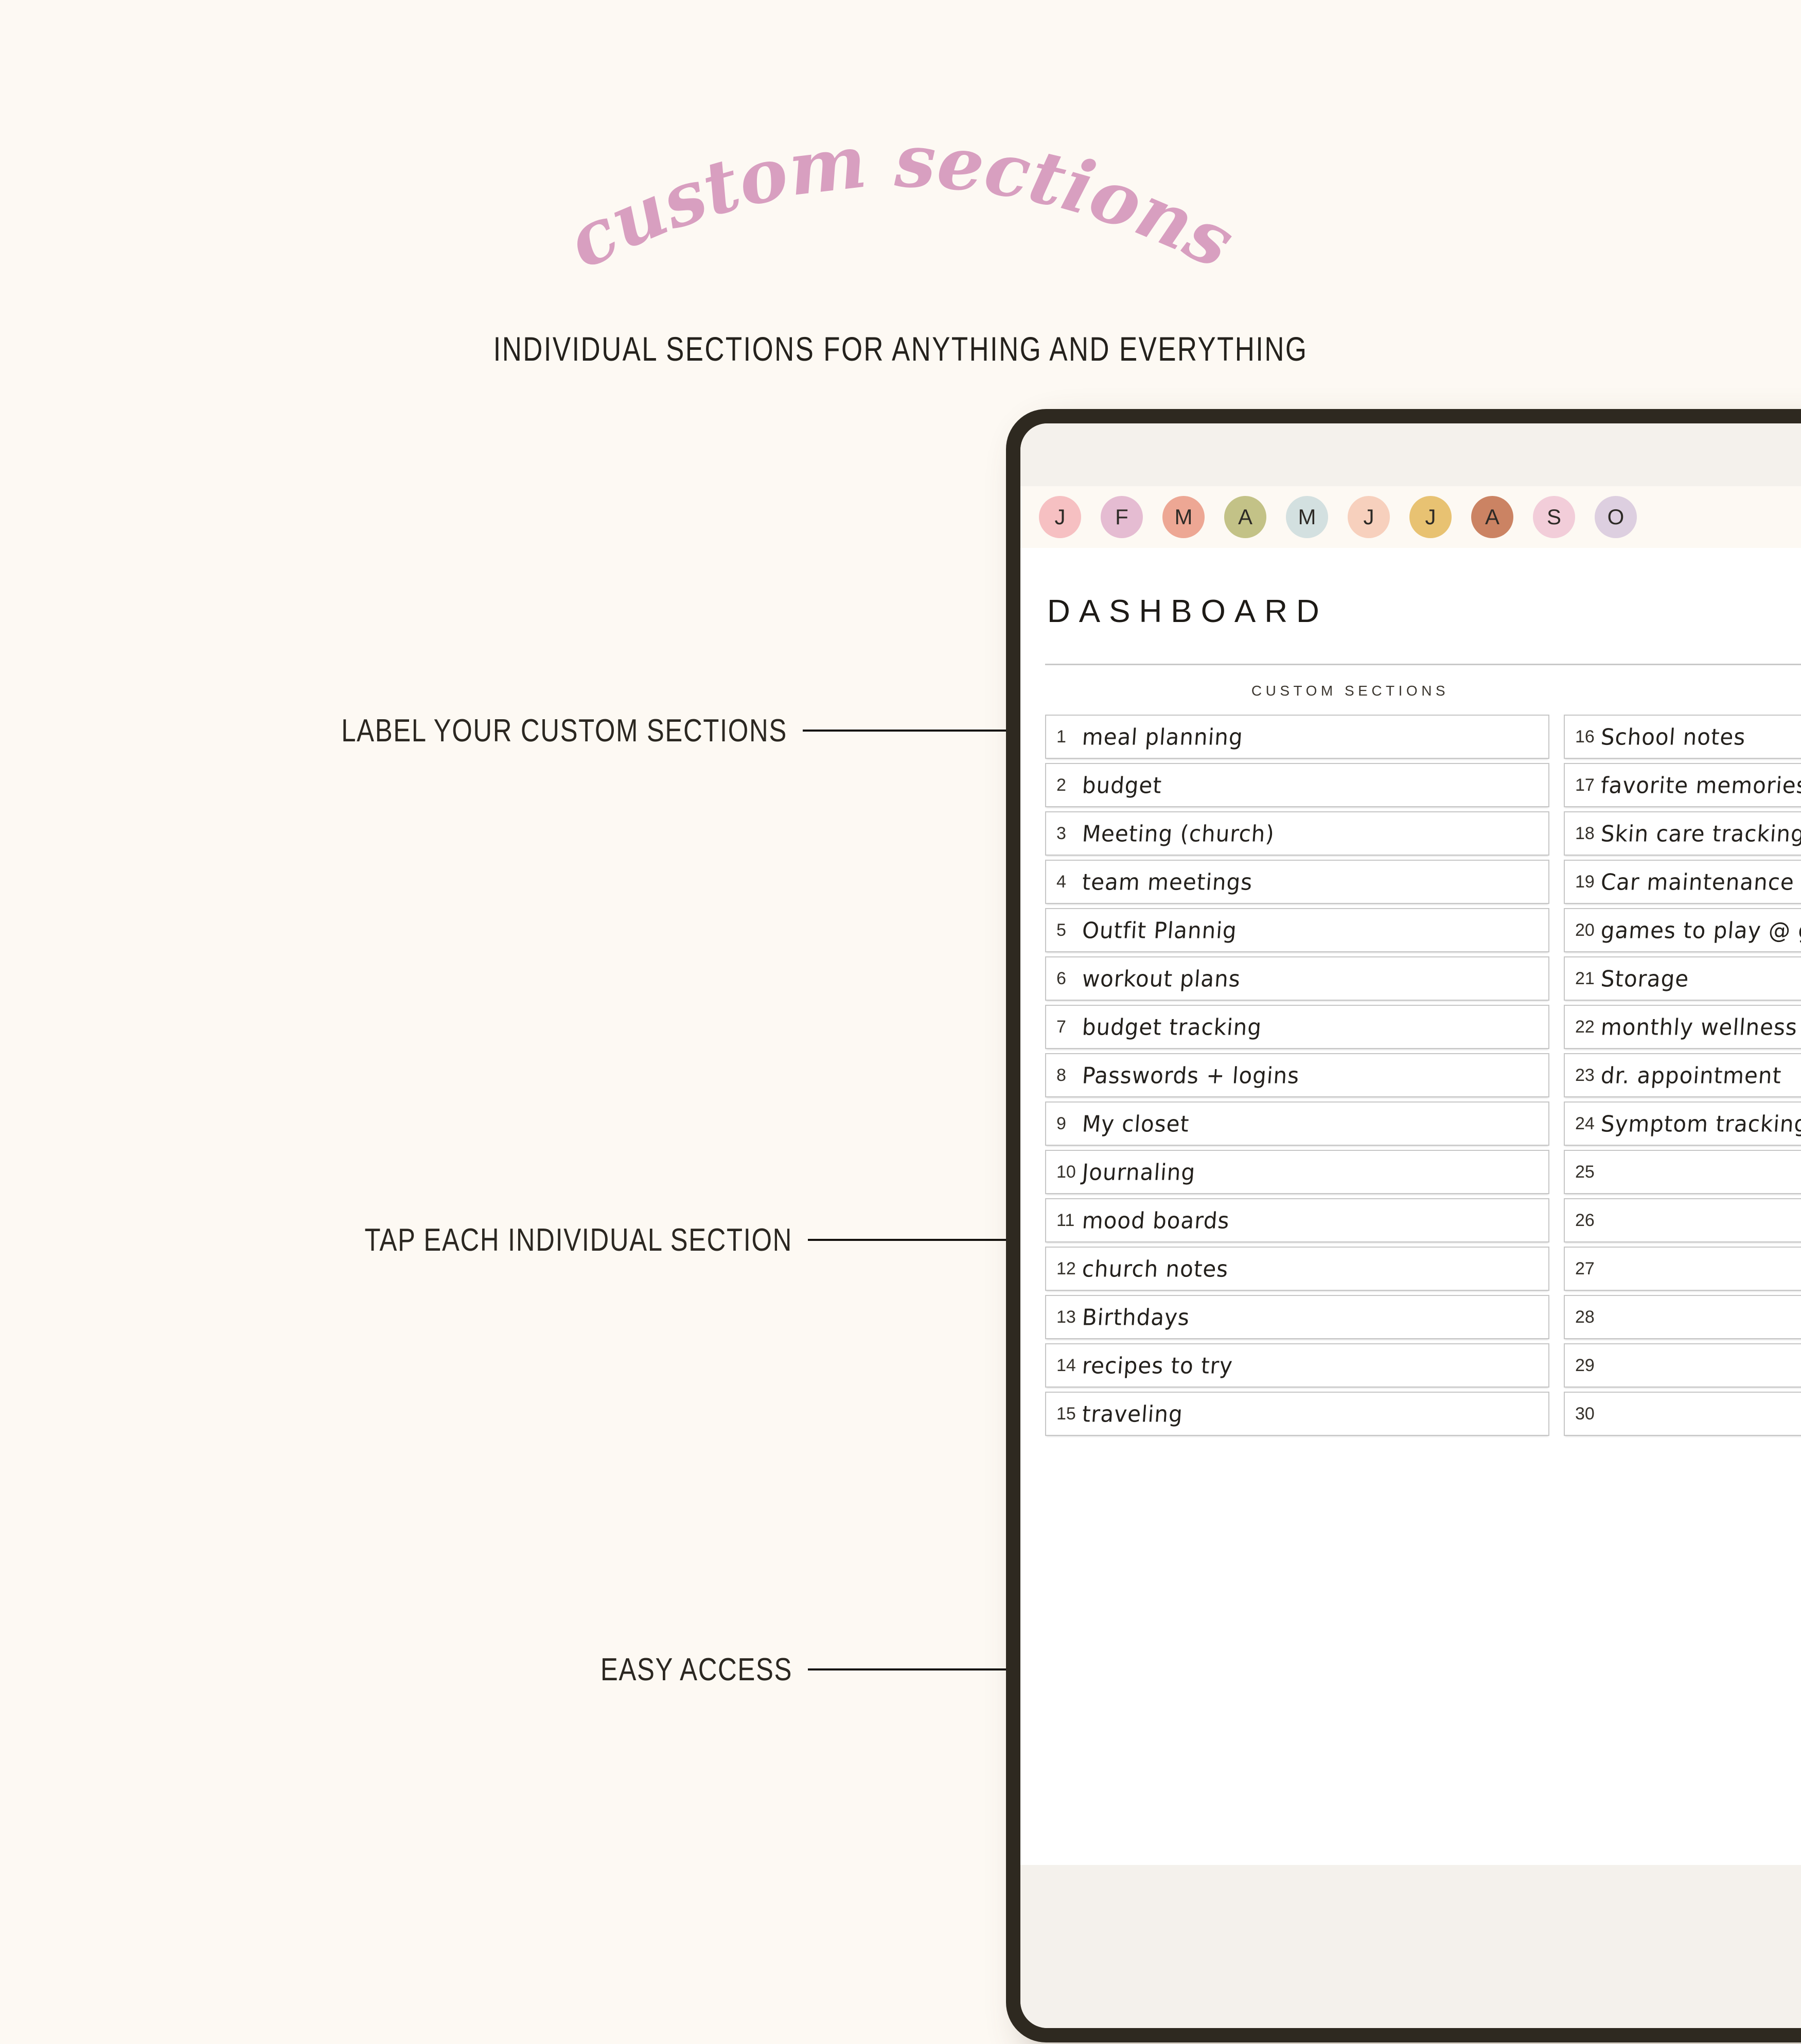  Describe the element at coordinates (1061, 833) in the screenshot. I see `section-card-number: 3` at that location.